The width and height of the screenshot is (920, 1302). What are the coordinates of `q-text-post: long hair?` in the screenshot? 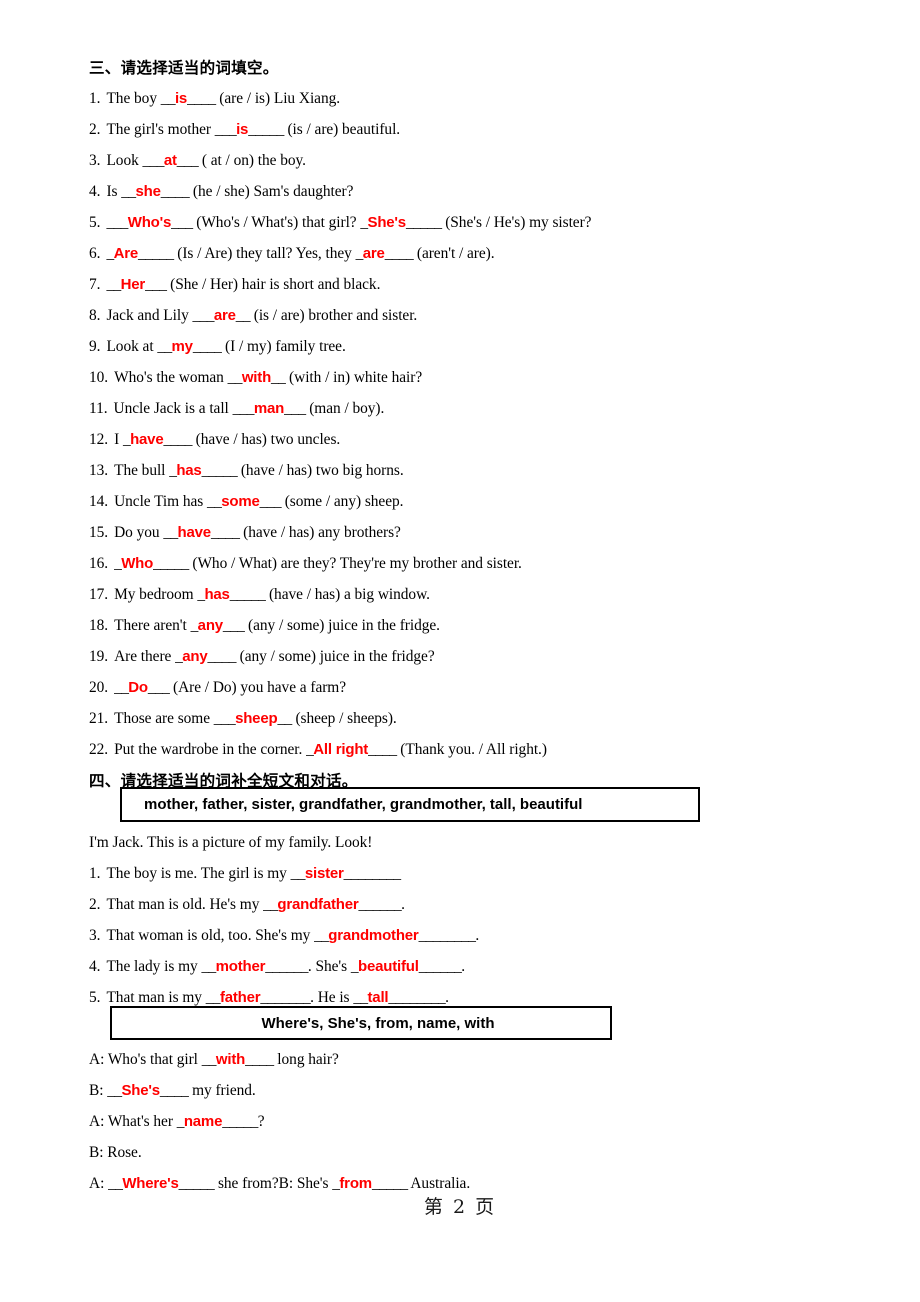 It's located at (306, 1059).